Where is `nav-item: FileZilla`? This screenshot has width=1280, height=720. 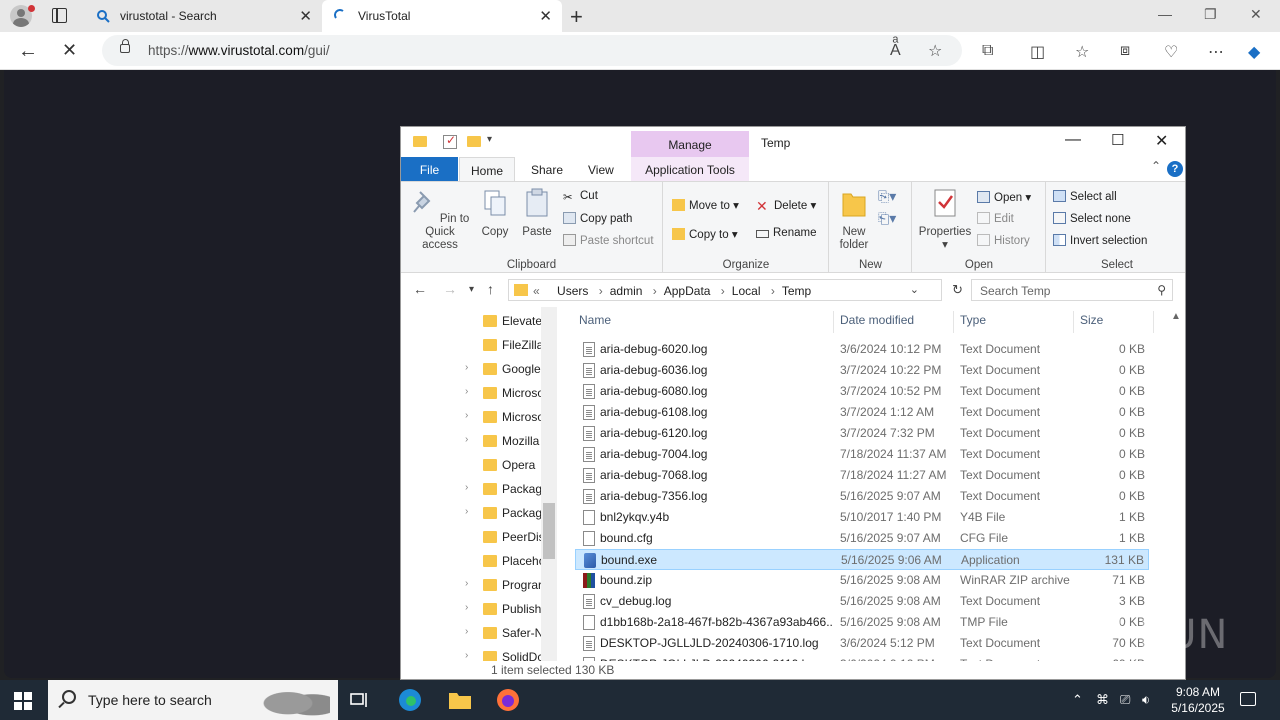
nav-item: FileZilla is located at coordinates (471, 345).